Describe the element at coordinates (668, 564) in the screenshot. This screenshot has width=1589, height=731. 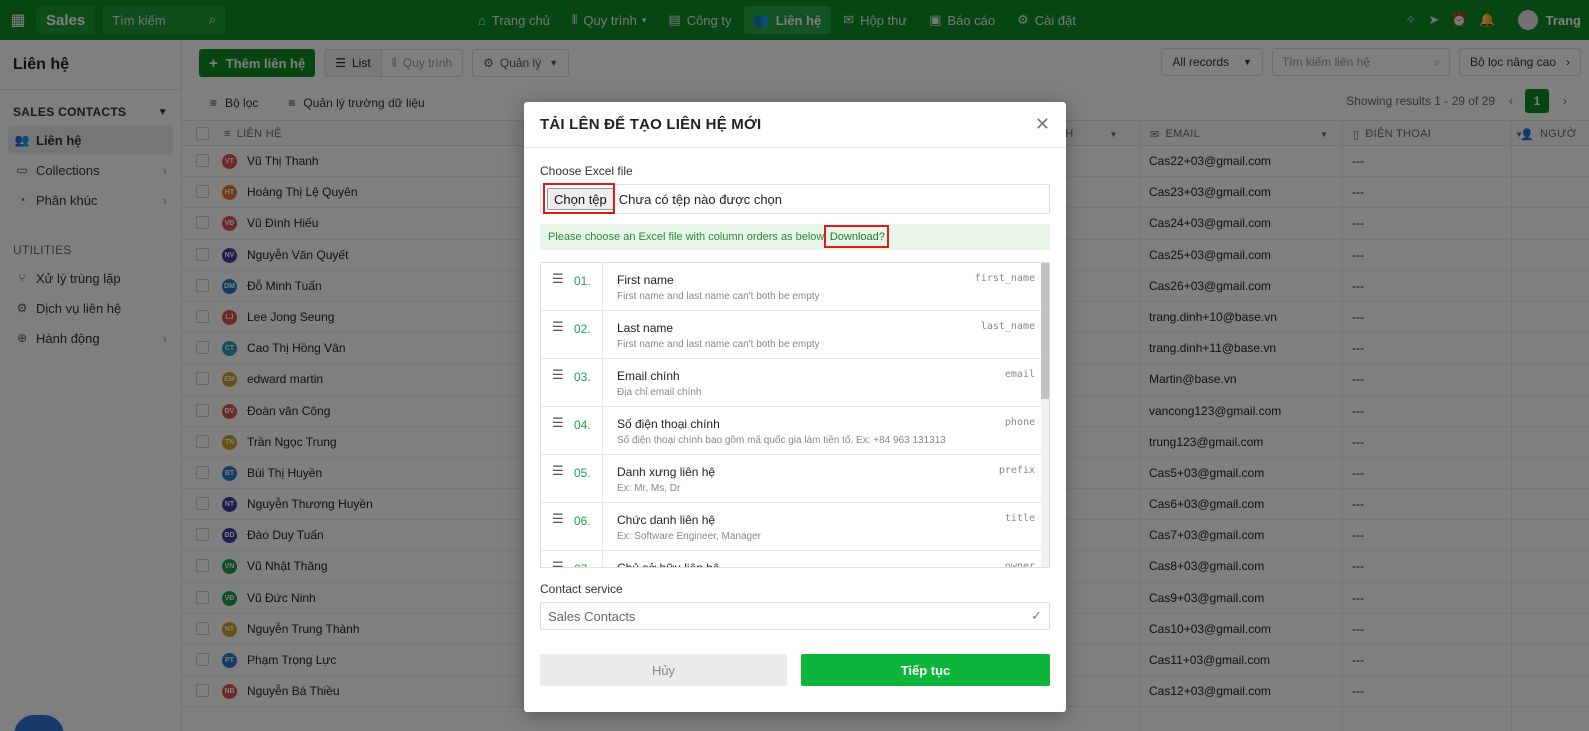
I see `column-name: Chủ sở hữu liên hệ` at that location.